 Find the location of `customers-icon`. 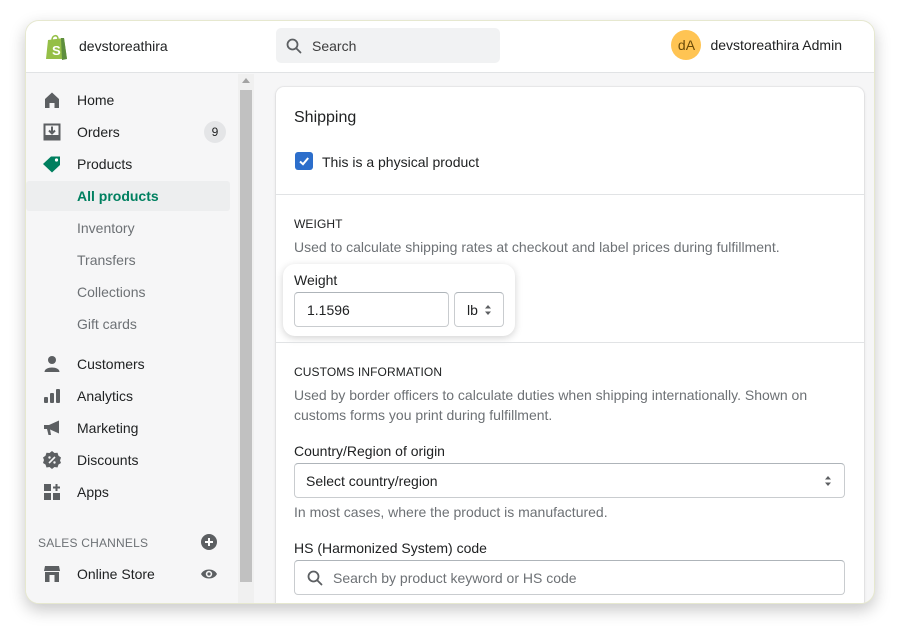

customers-icon is located at coordinates (52, 364).